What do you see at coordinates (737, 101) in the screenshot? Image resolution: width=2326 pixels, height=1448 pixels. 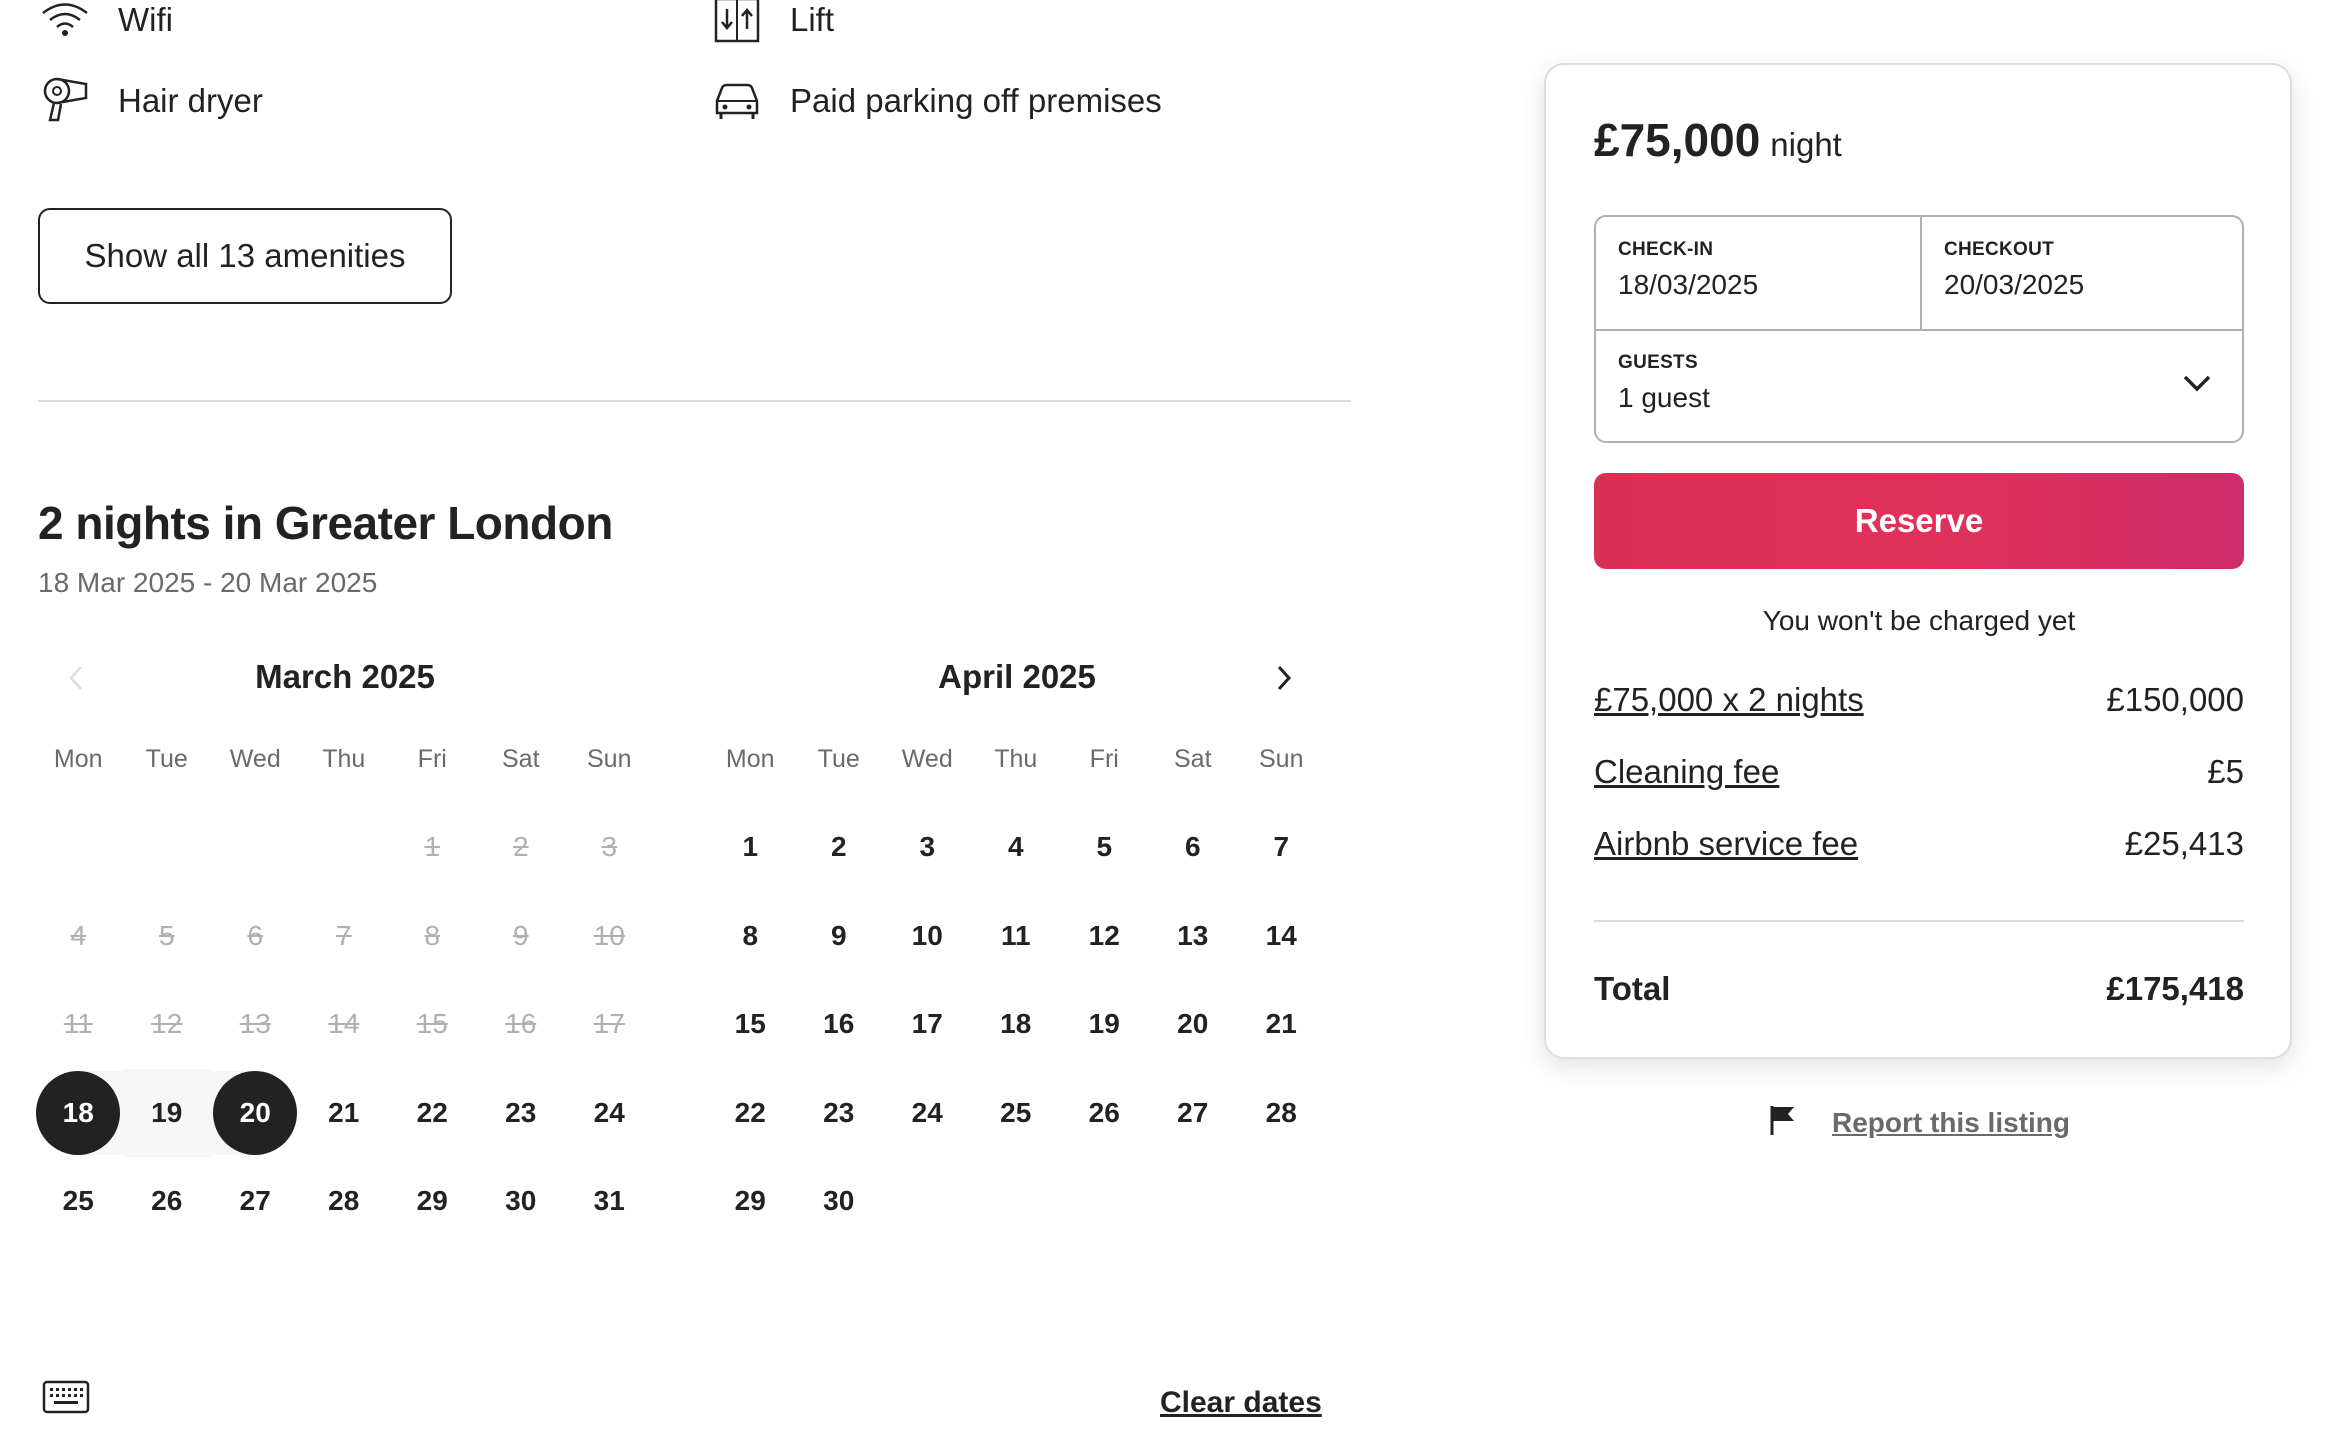 I see `car-icon` at bounding box center [737, 101].